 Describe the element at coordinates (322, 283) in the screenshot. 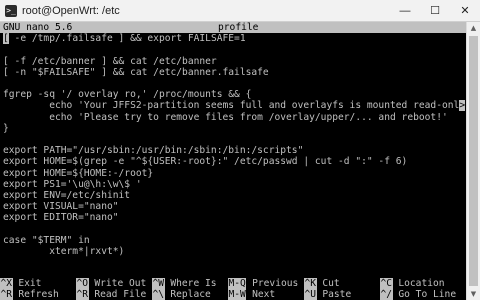

I see `shortcut-cut: ^K Cut` at that location.